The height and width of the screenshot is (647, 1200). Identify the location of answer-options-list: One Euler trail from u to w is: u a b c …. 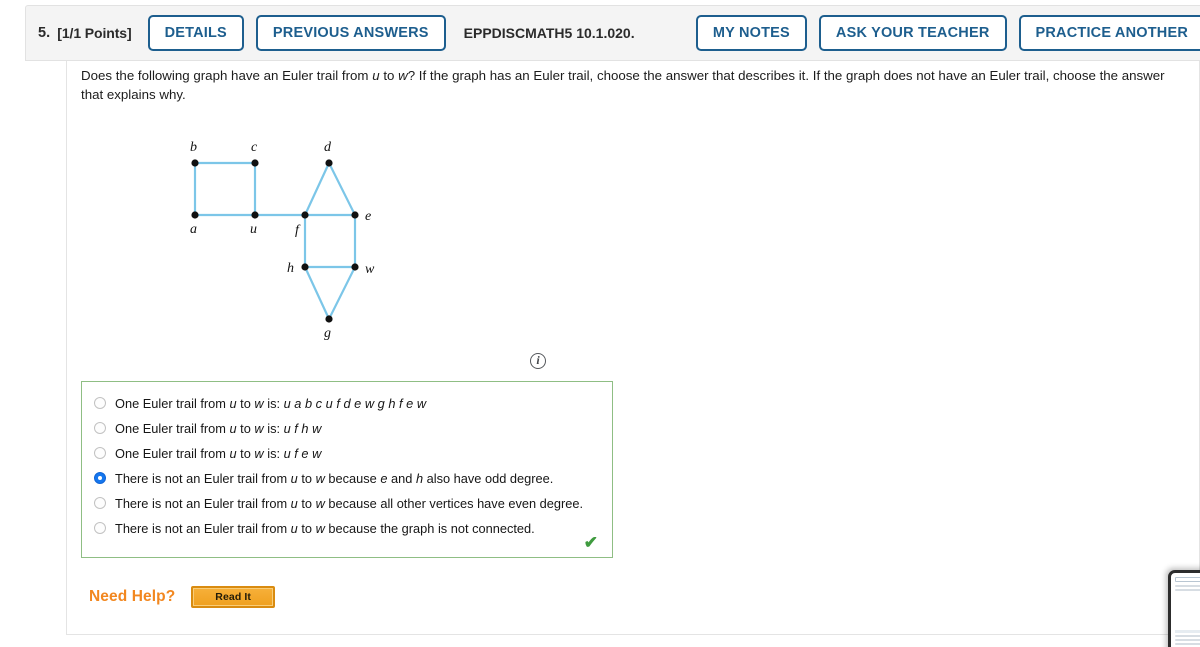
(347, 466).